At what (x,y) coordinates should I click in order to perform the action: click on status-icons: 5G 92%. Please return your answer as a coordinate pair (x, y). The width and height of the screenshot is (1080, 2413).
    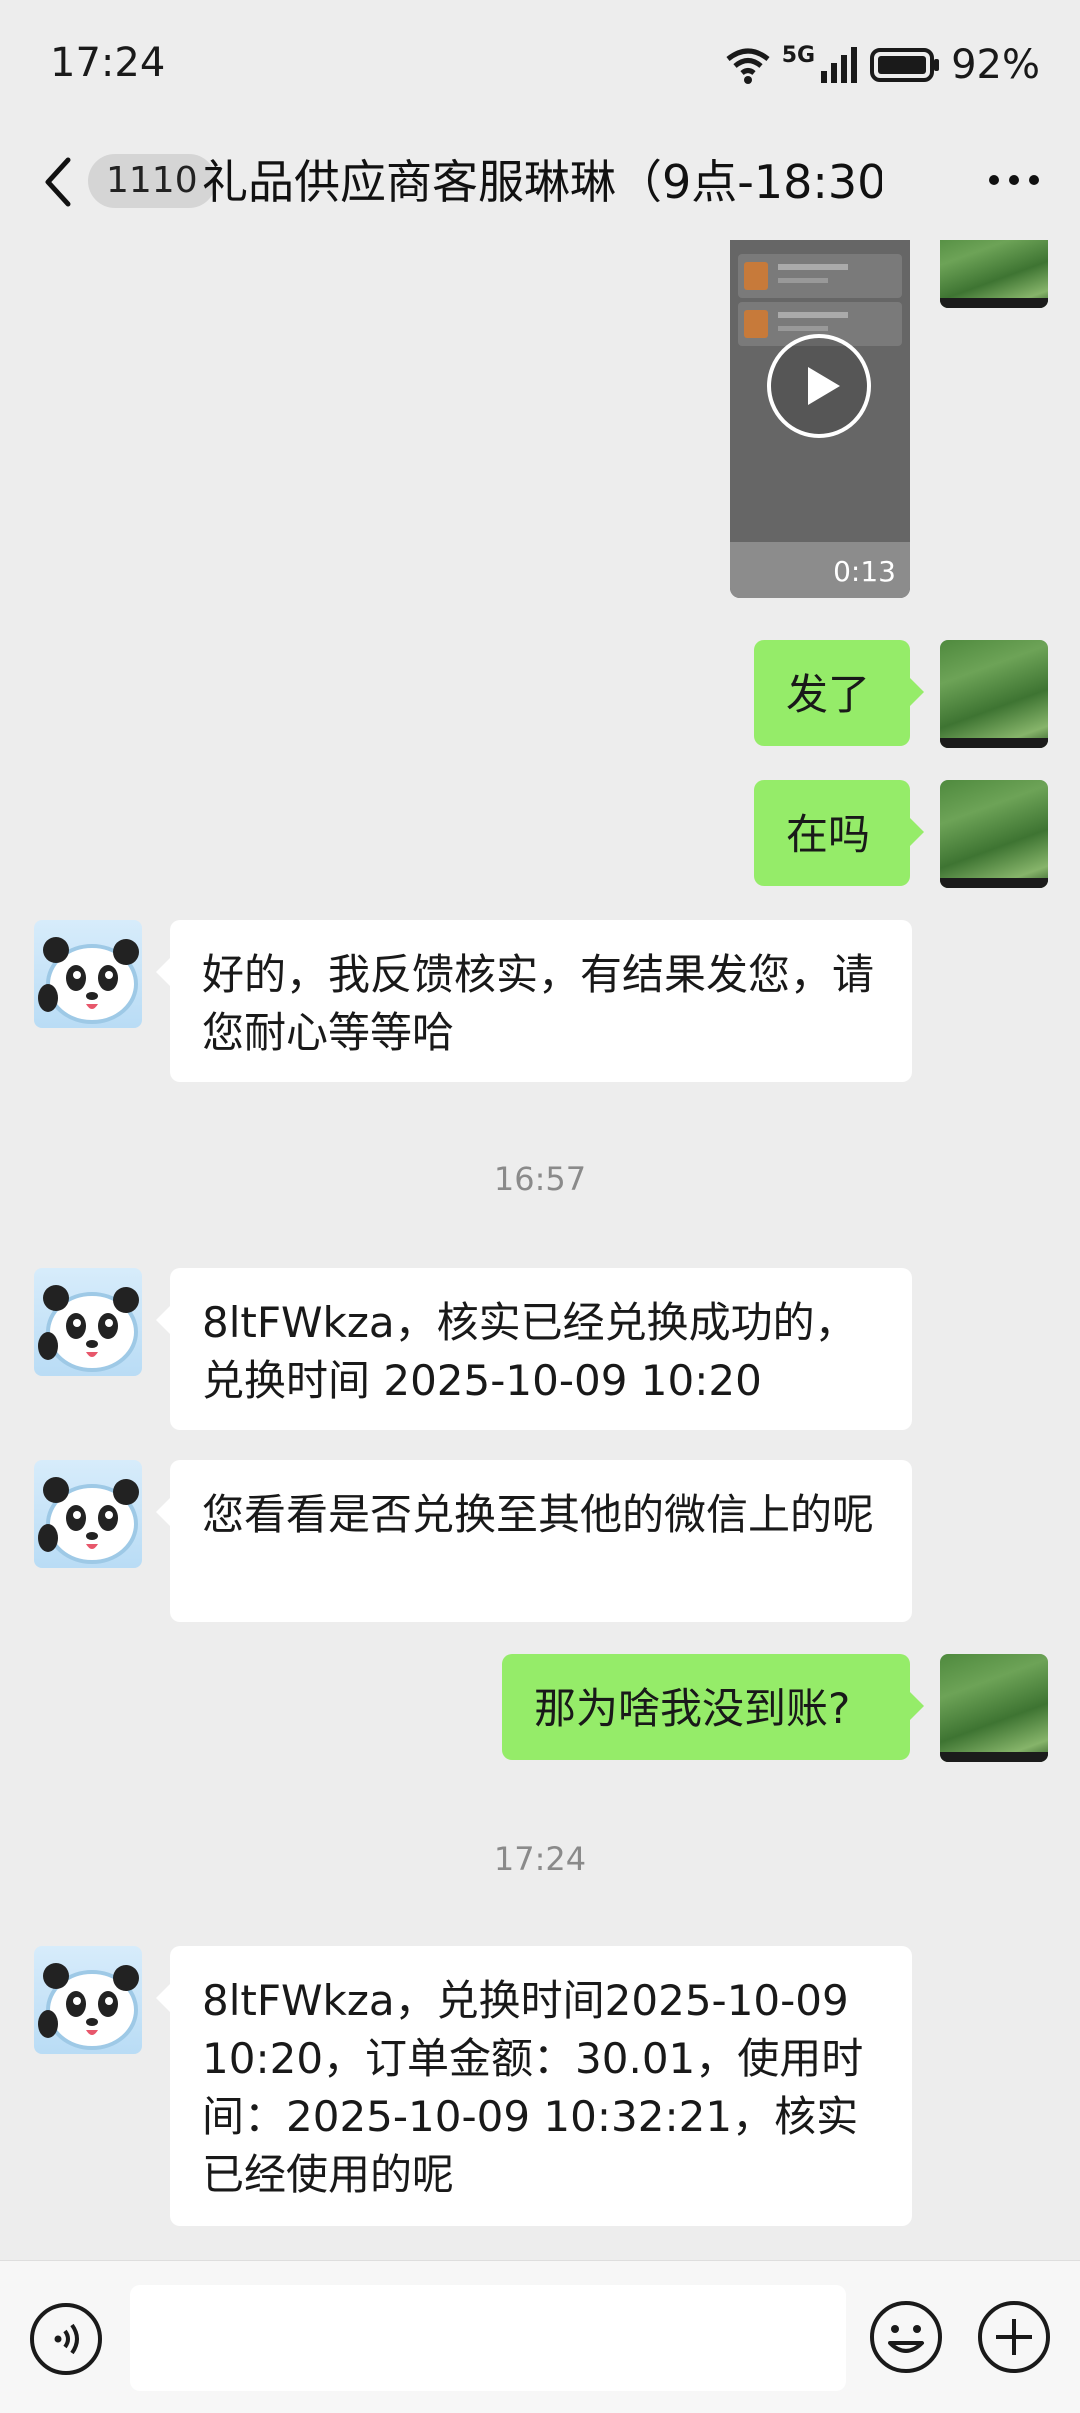
    Looking at the image, I should click on (882, 65).